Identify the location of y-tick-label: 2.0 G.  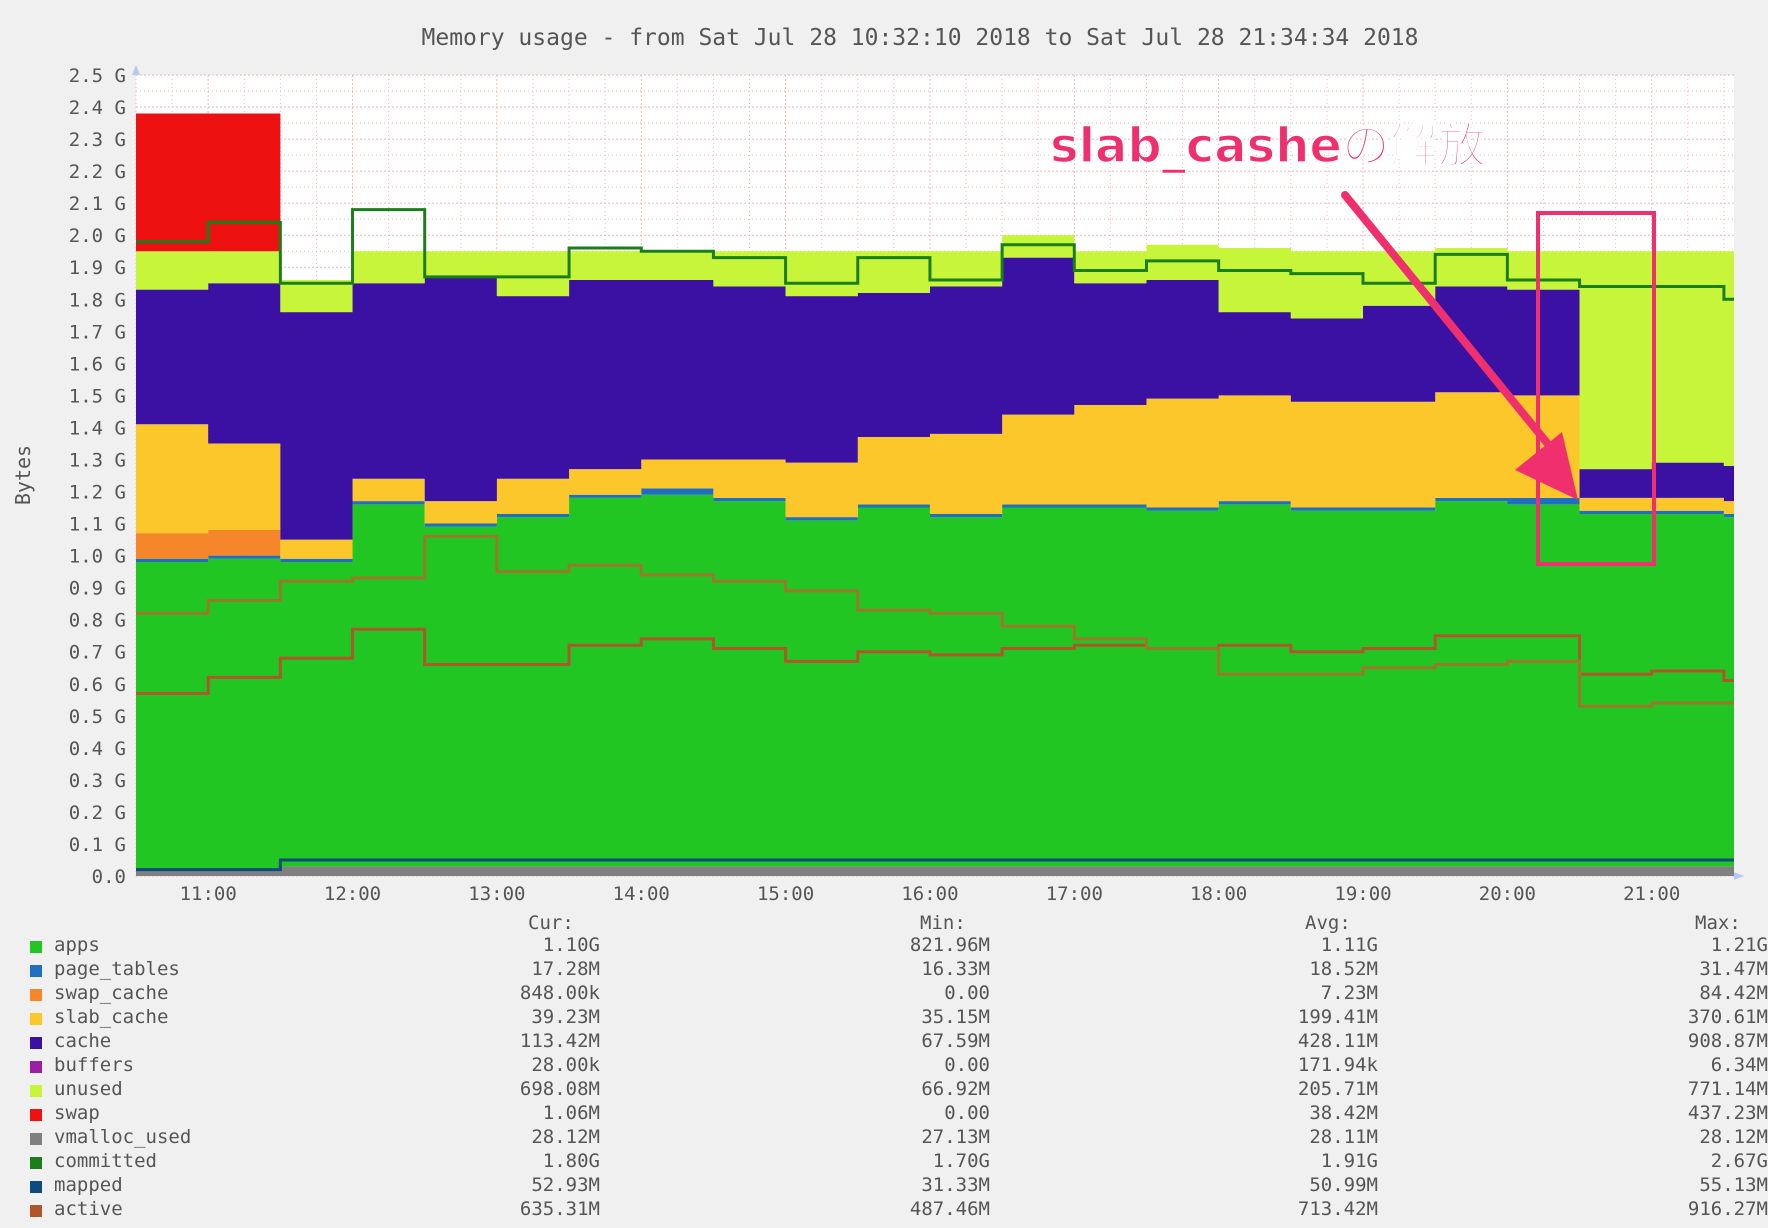
(97, 236).